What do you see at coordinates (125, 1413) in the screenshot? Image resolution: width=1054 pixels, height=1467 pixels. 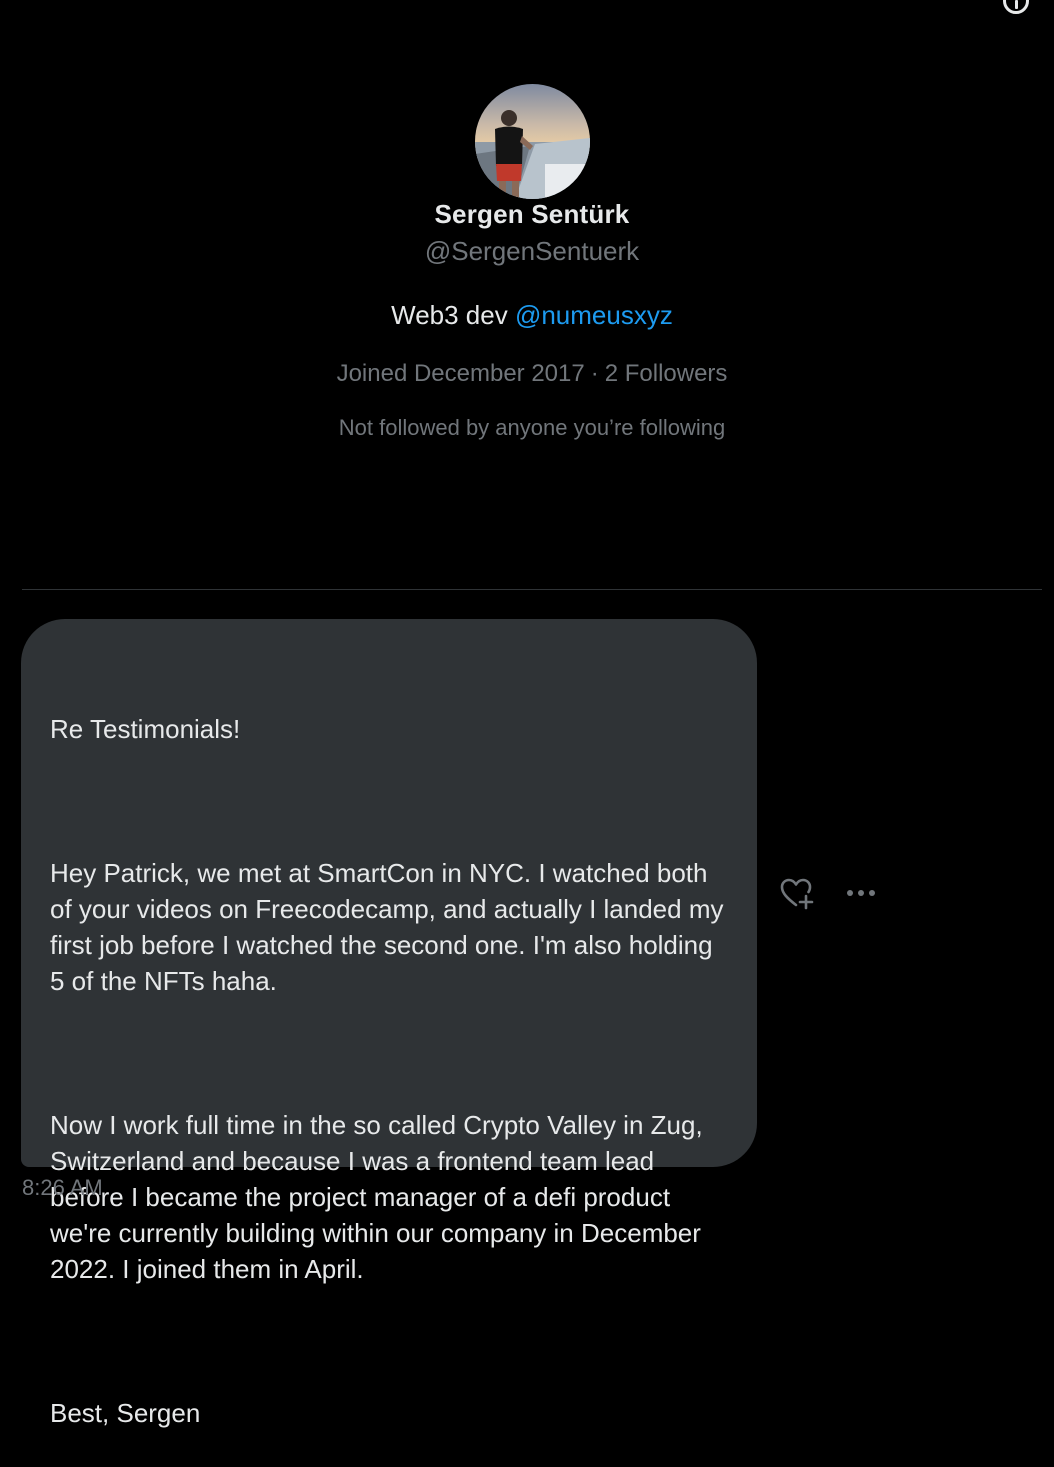 I see `message-paragraph: Best, Sergen` at bounding box center [125, 1413].